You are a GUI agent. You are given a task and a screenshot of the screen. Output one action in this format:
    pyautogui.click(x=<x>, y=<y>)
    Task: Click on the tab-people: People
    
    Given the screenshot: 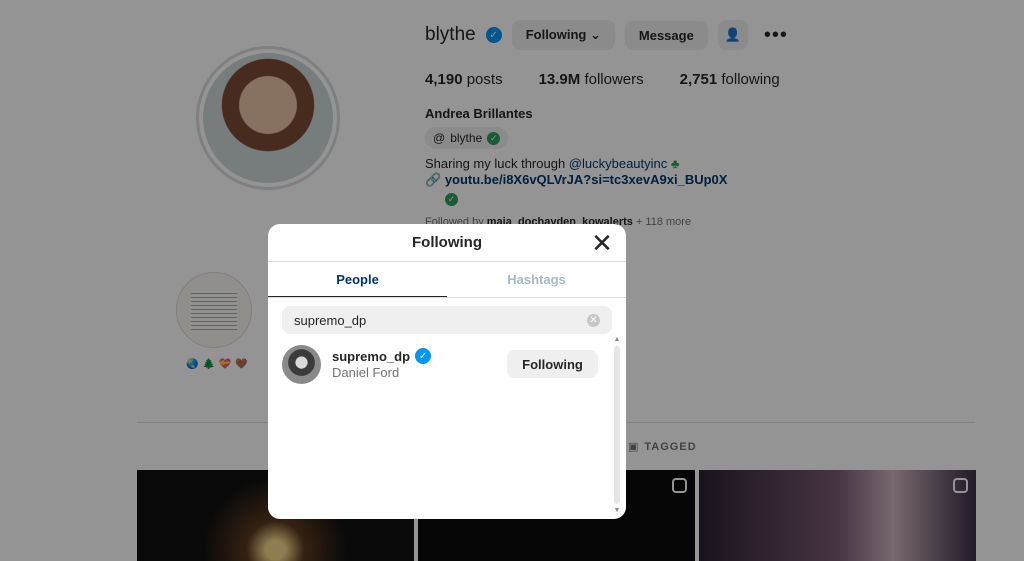 What is the action you would take?
    pyautogui.click(x=357, y=279)
    